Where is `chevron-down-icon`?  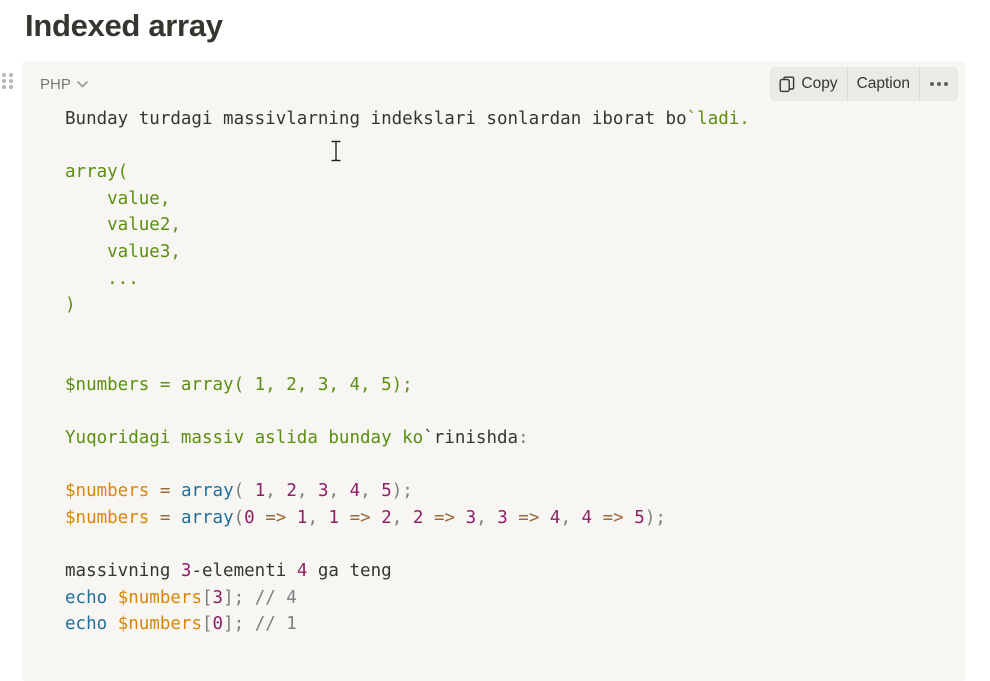
chevron-down-icon is located at coordinates (82, 84).